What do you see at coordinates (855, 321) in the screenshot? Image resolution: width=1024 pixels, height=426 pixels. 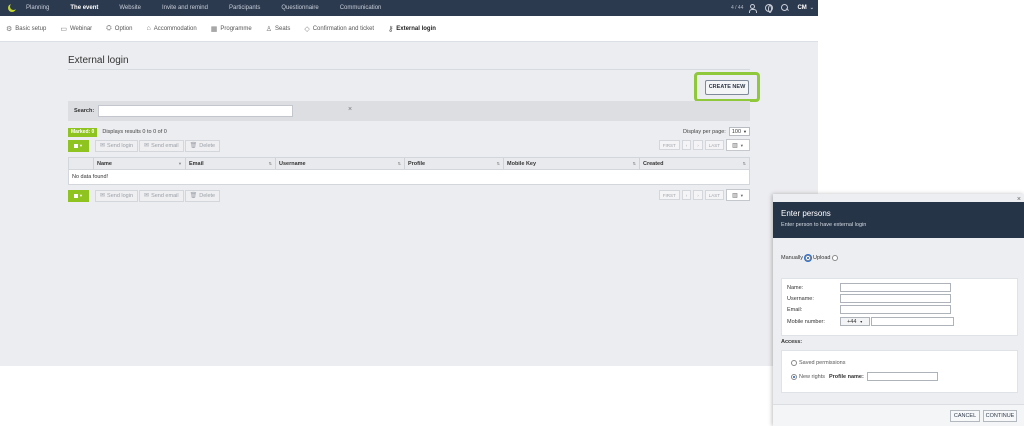 I see `phone-code-select: +44 ▼` at bounding box center [855, 321].